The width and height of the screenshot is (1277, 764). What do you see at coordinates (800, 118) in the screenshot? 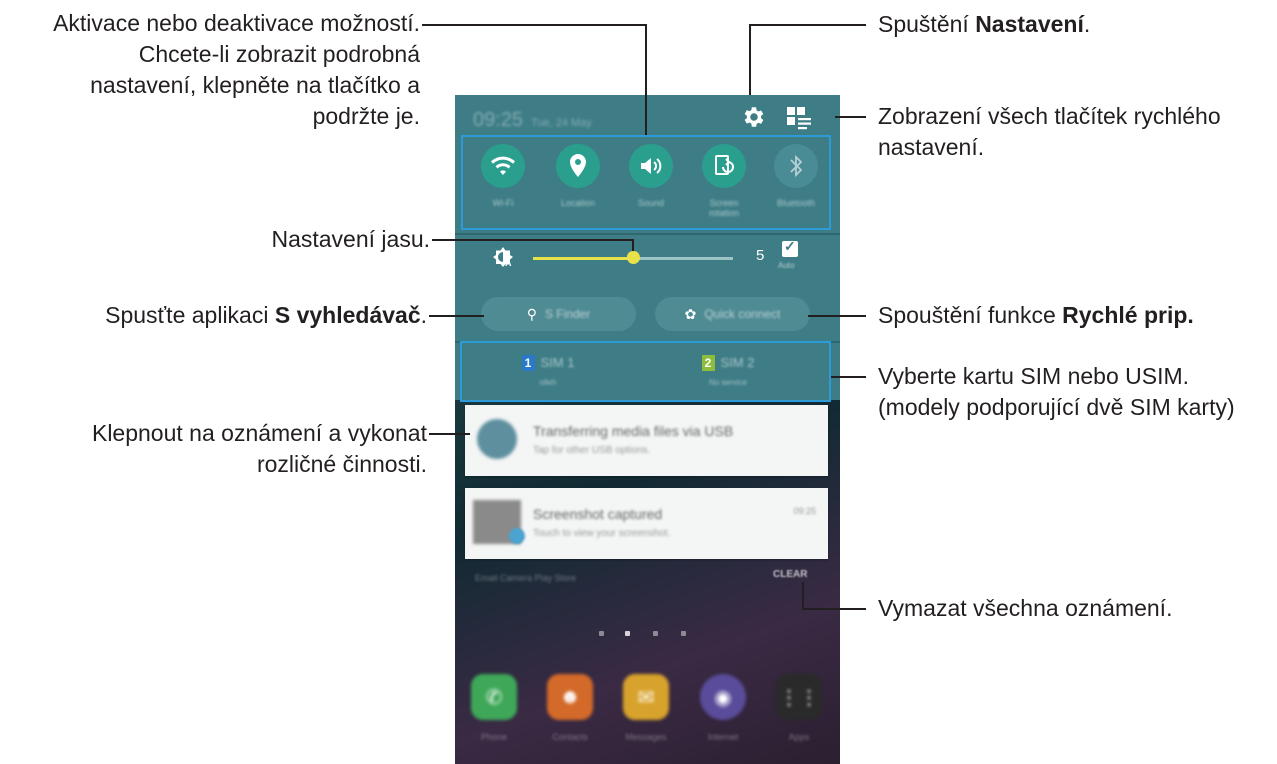
I see `quick-settings-grid-icon` at bounding box center [800, 118].